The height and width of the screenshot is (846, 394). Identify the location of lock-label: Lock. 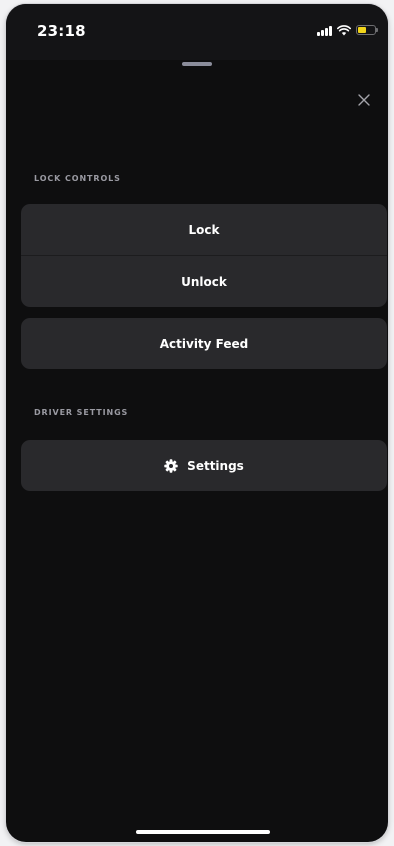
(204, 229).